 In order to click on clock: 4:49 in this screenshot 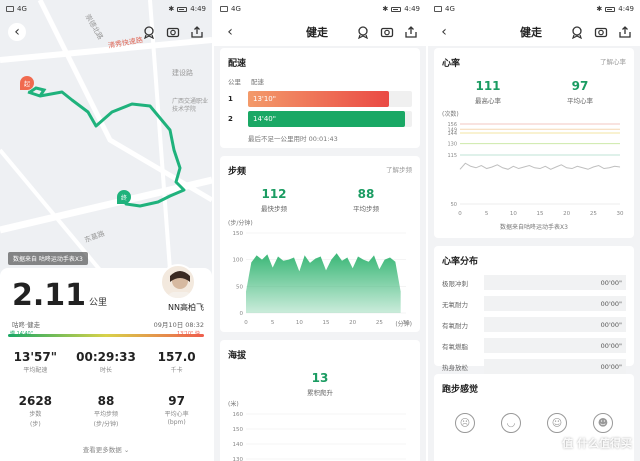, I will do `click(626, 9)`.